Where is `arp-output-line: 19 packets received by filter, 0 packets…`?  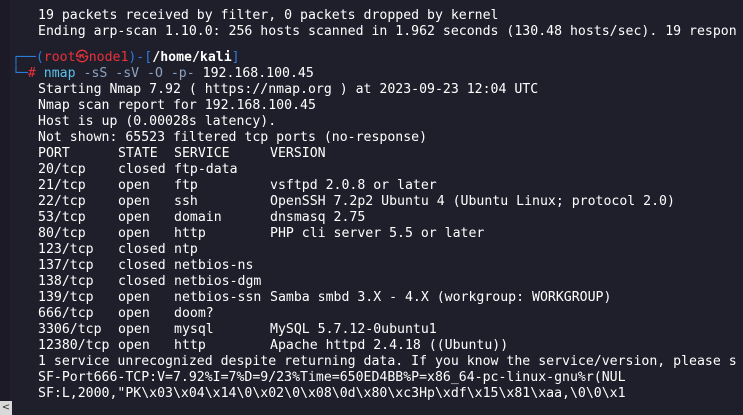
arp-output-line: 19 packets received by filter, 0 packets… is located at coordinates (268, 15).